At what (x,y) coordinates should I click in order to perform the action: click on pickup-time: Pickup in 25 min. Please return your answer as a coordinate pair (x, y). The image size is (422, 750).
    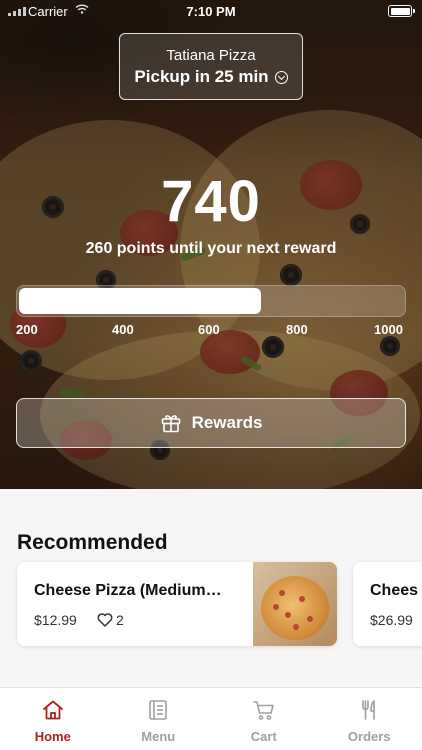
    Looking at the image, I should click on (211, 77).